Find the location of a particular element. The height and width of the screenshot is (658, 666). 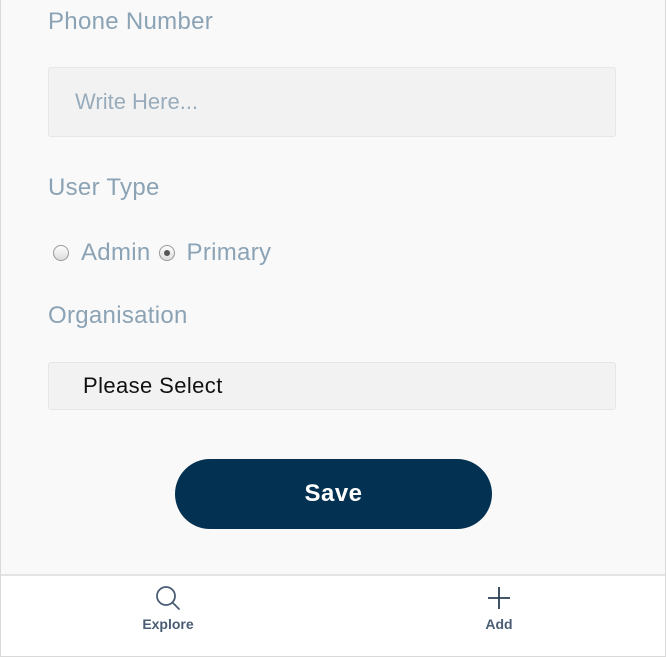

admin-radio is located at coordinates (61, 253).